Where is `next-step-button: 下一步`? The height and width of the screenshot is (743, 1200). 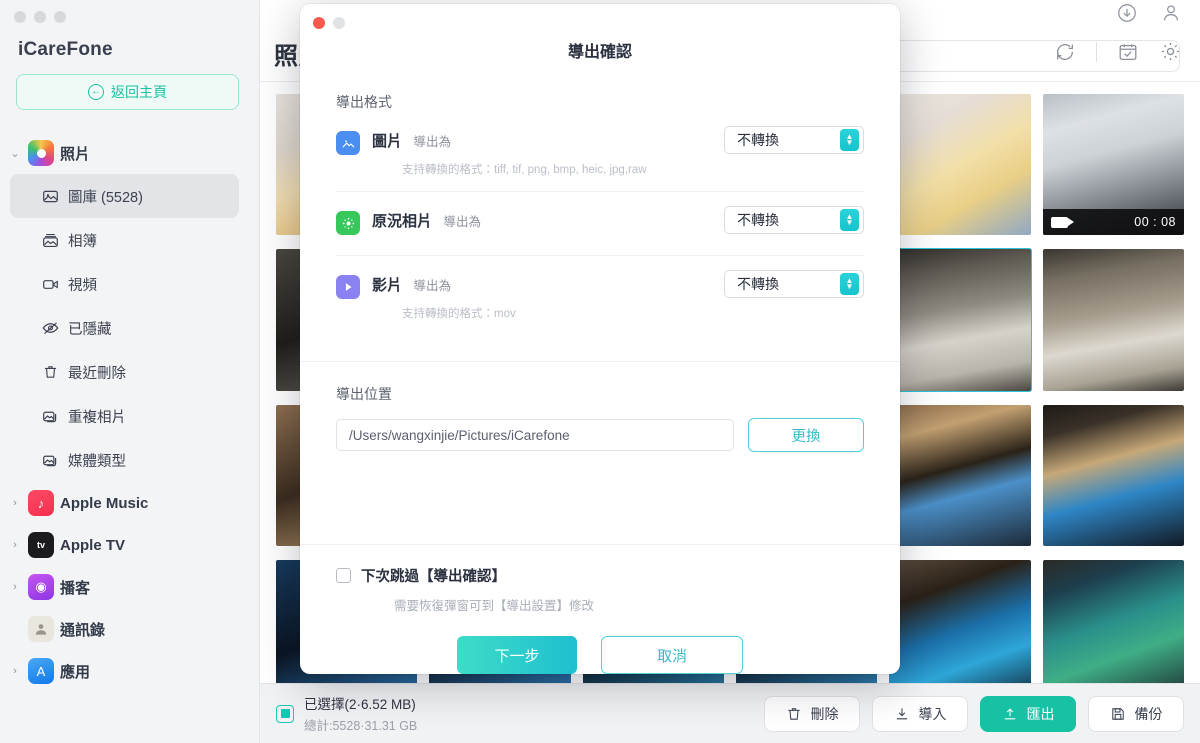 next-step-button: 下一步 is located at coordinates (517, 655).